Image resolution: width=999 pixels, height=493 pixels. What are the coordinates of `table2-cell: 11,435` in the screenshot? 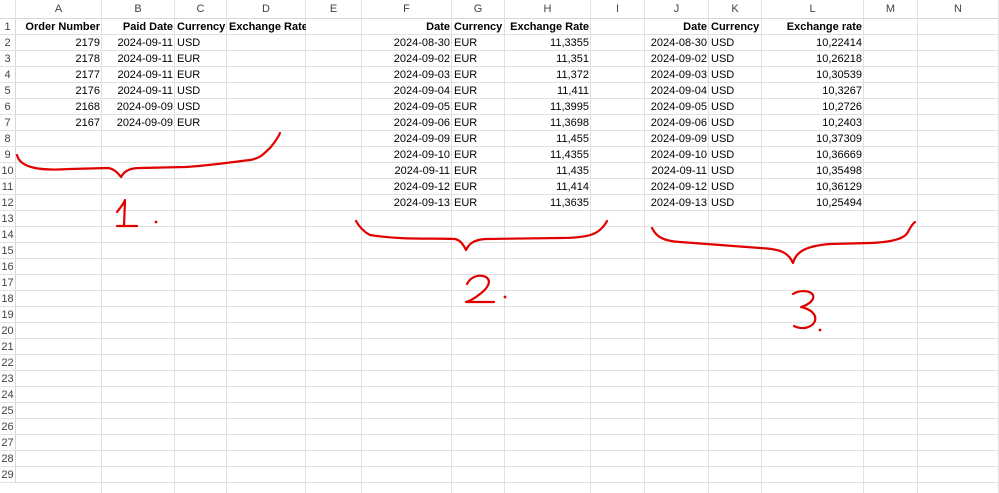 It's located at (548, 171).